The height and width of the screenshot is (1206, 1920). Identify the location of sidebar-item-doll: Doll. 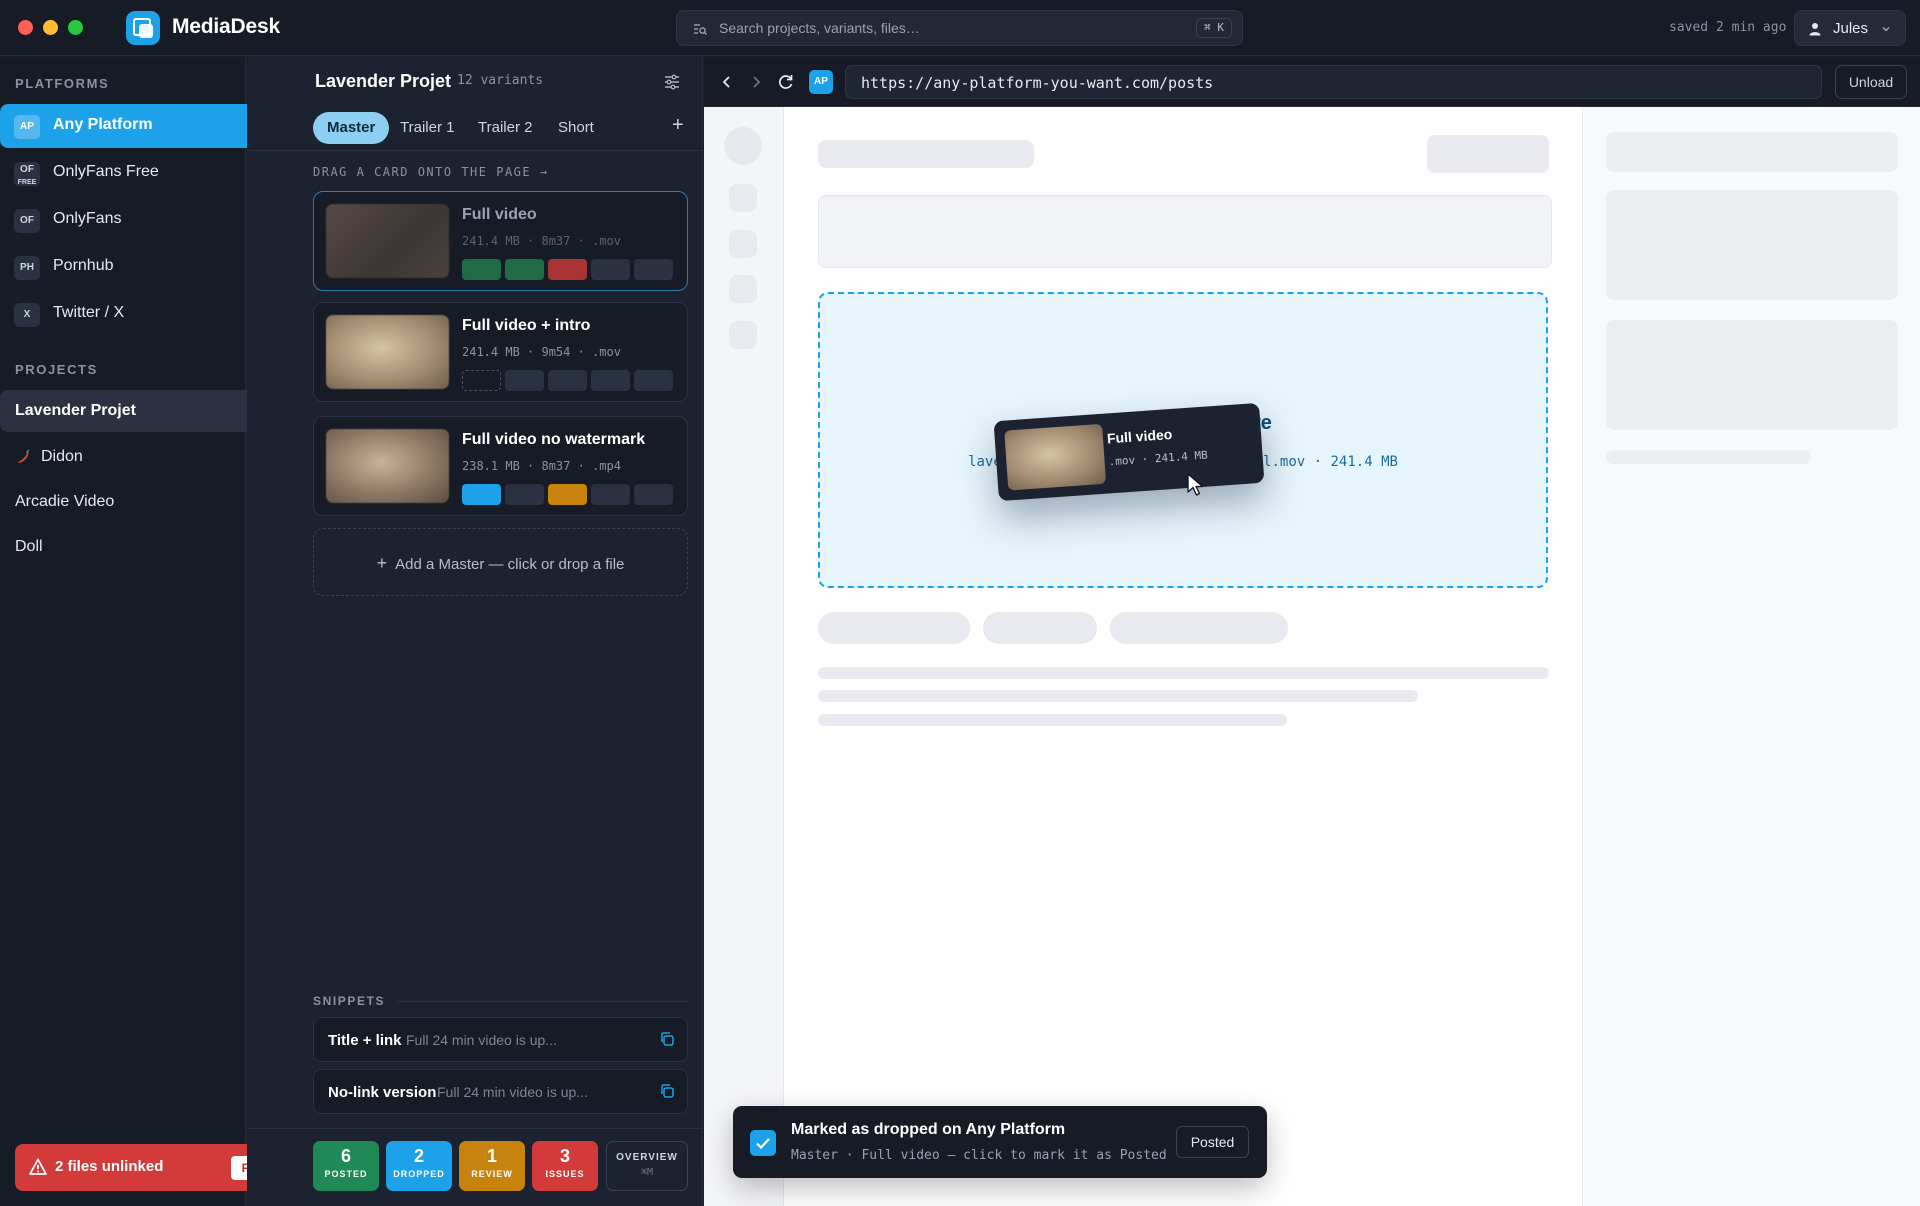
(144, 547).